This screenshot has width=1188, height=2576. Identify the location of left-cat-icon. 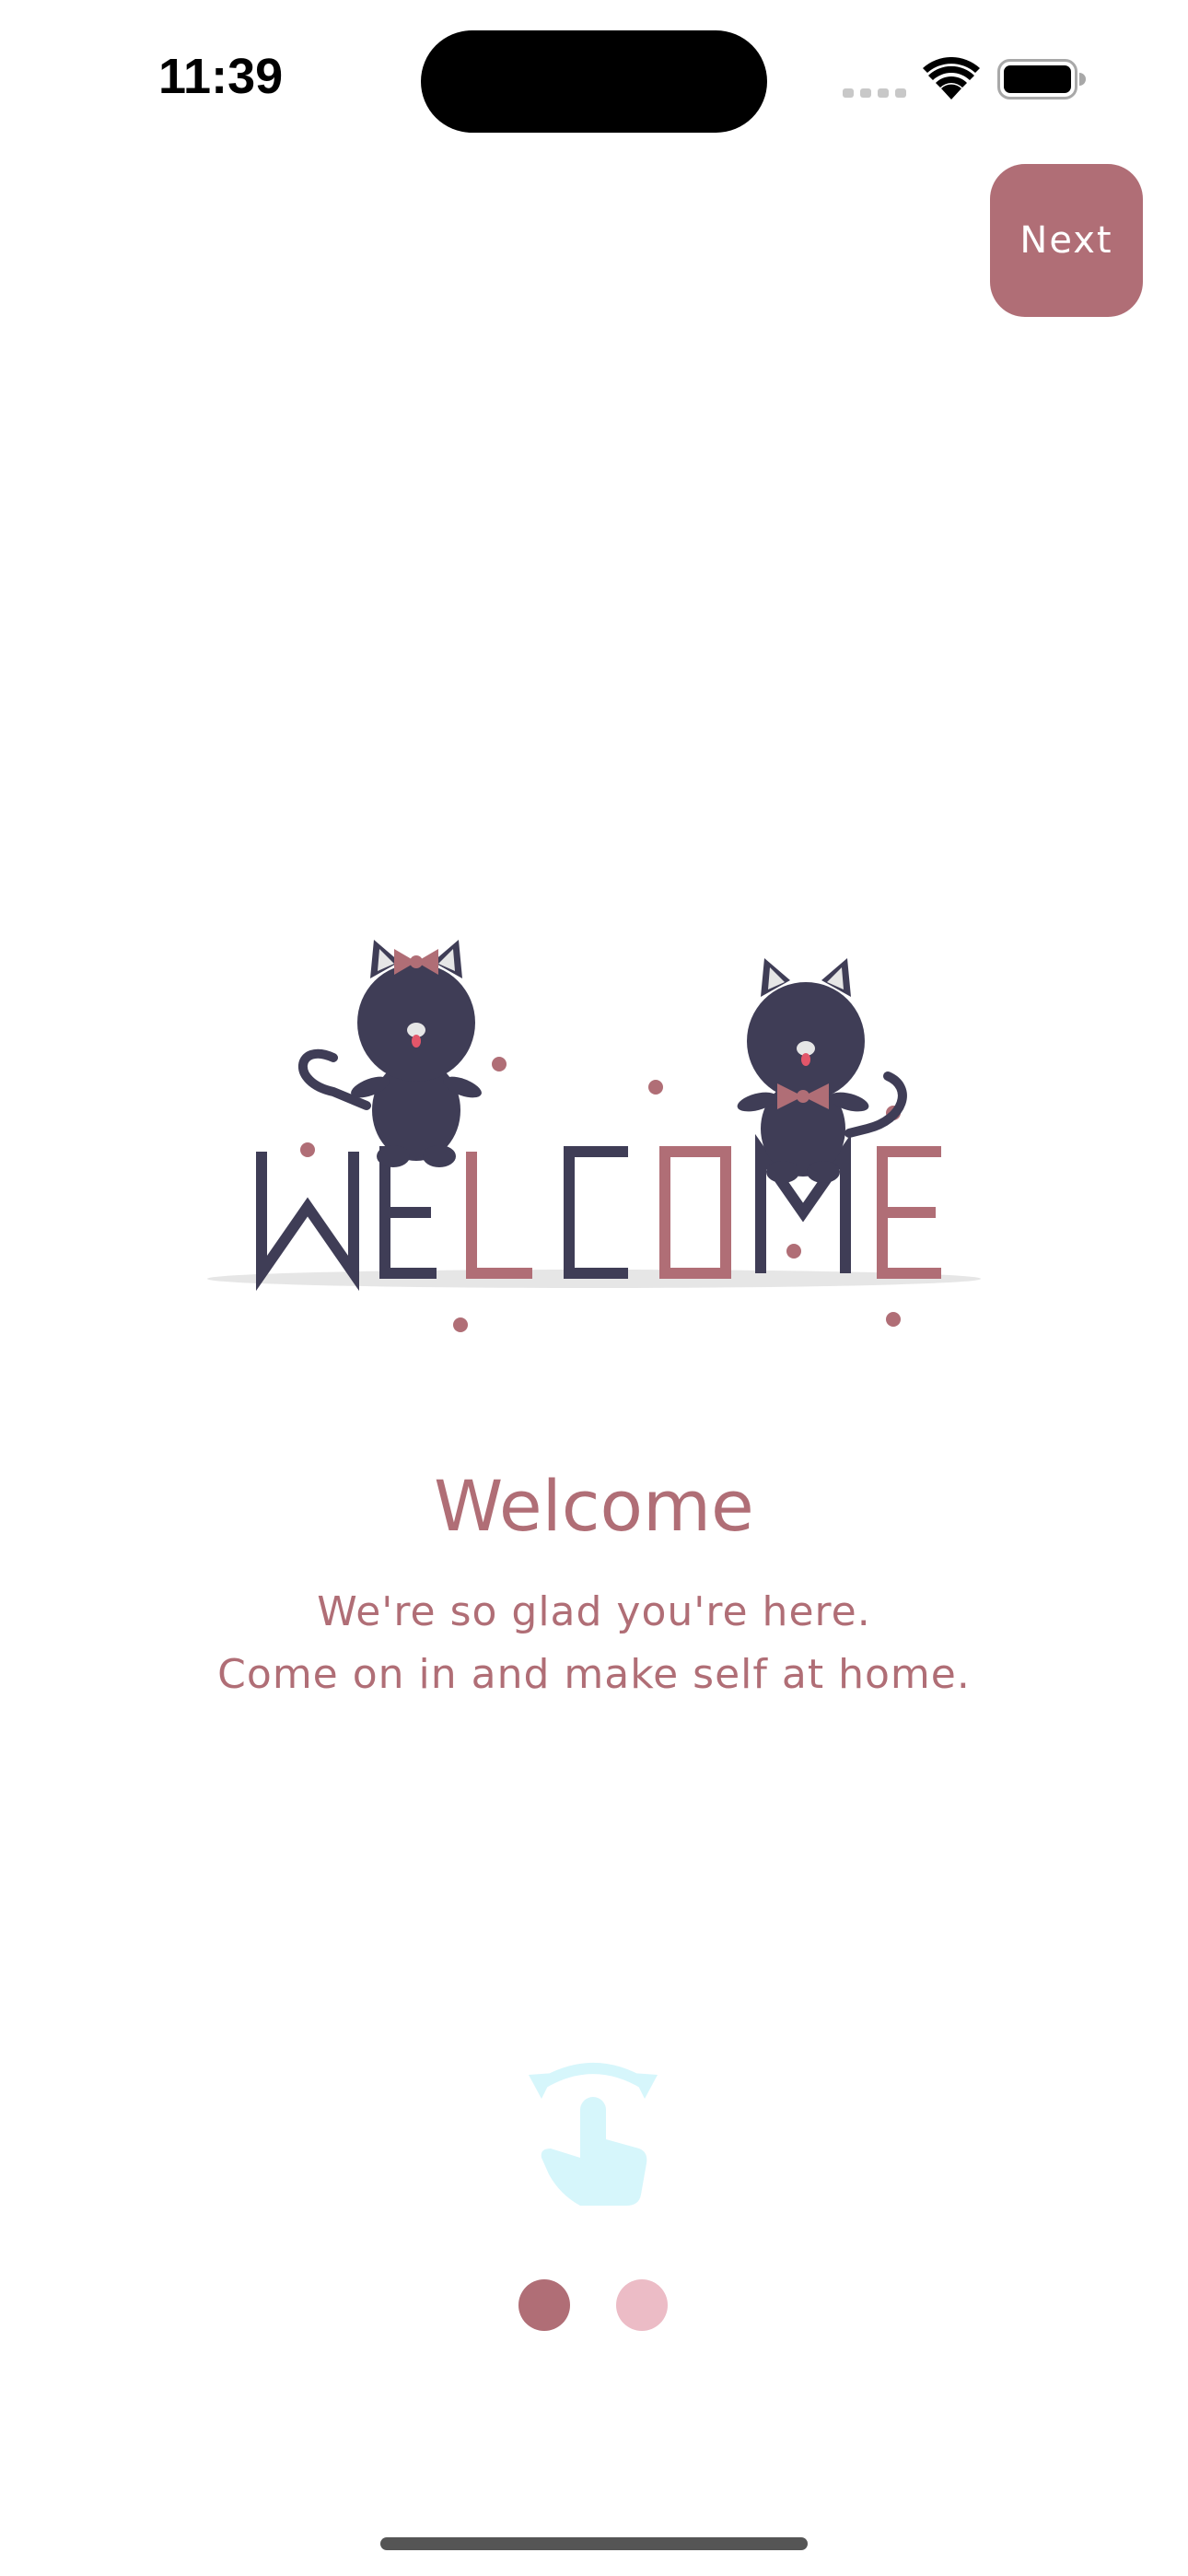
(390, 1053).